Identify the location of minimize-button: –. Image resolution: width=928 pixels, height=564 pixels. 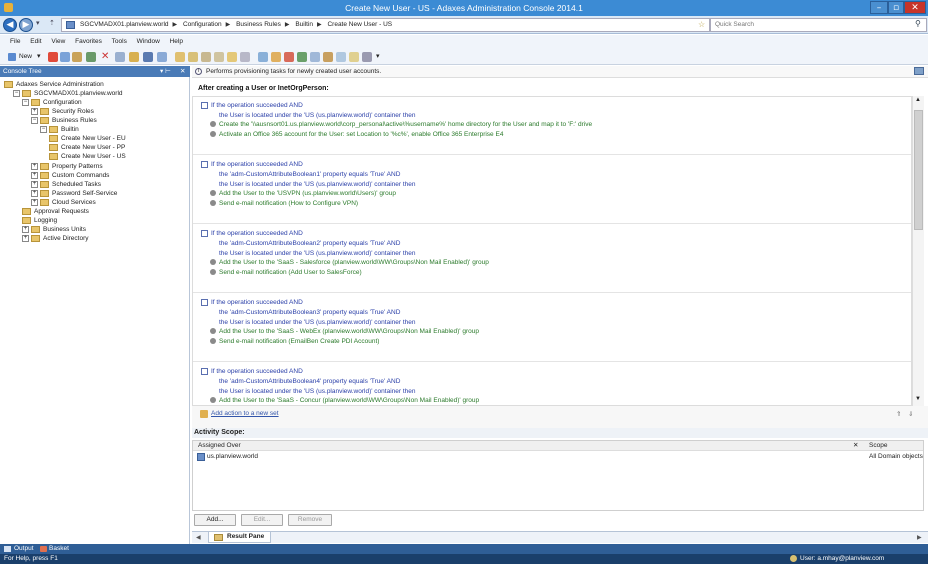
(879, 7).